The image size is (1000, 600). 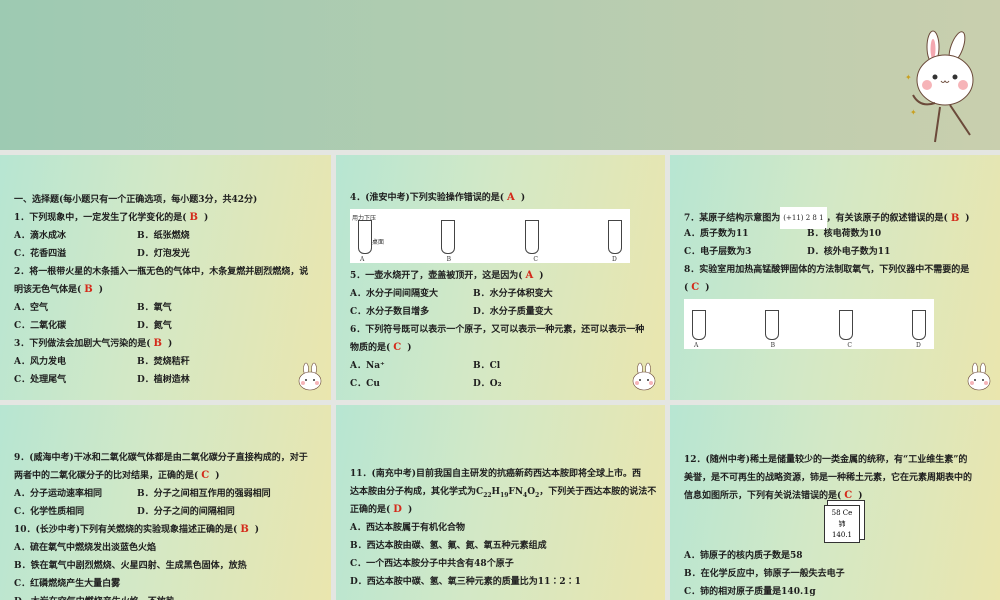 I want to click on figure-note: 用力下压, so click(x=364, y=218).